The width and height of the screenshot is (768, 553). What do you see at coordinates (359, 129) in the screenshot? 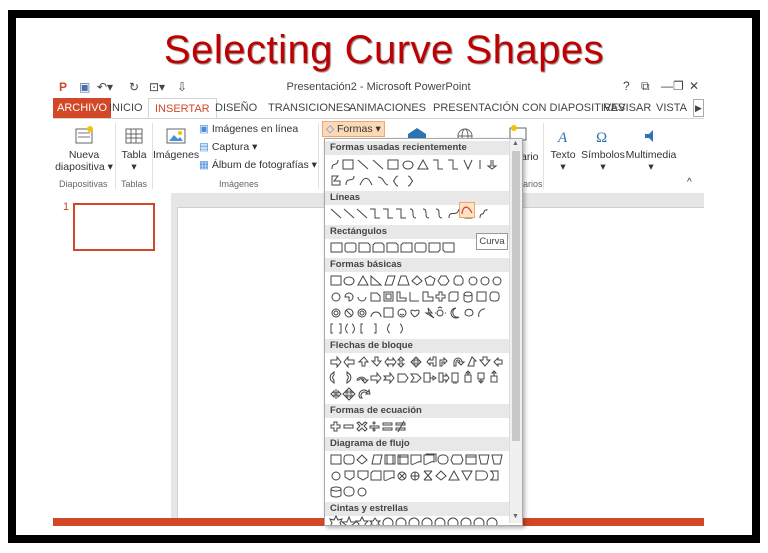
I see `shapes-label: Formas ▾` at bounding box center [359, 129].